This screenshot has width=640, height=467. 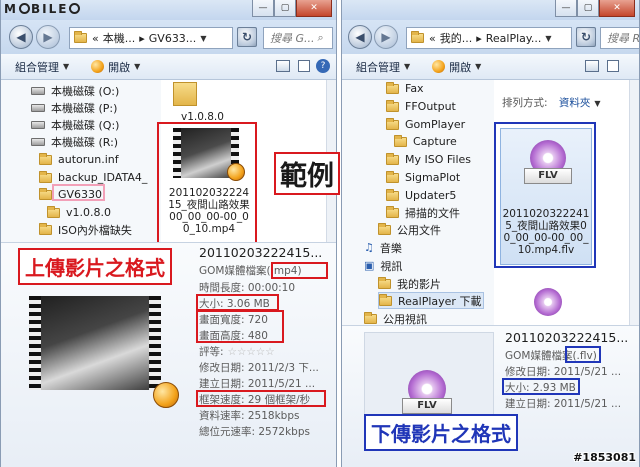 What do you see at coordinates (545, 195) in the screenshot?
I see `selected-file-highlight` at bounding box center [545, 195].